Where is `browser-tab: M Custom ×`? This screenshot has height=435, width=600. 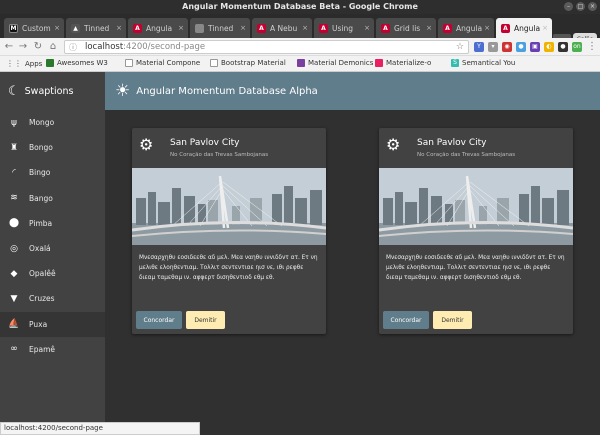
browser-tab: M Custom × is located at coordinates (34, 28).